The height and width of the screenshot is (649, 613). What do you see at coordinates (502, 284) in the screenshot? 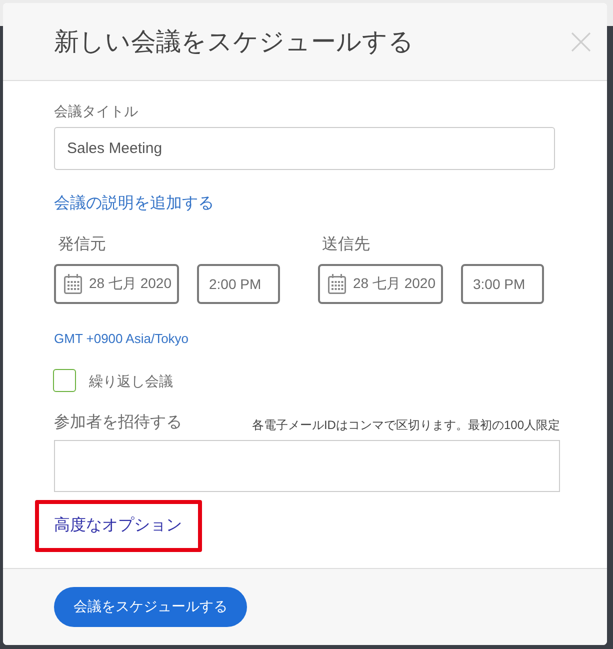
I see `time-picker: 3:00 PM` at bounding box center [502, 284].